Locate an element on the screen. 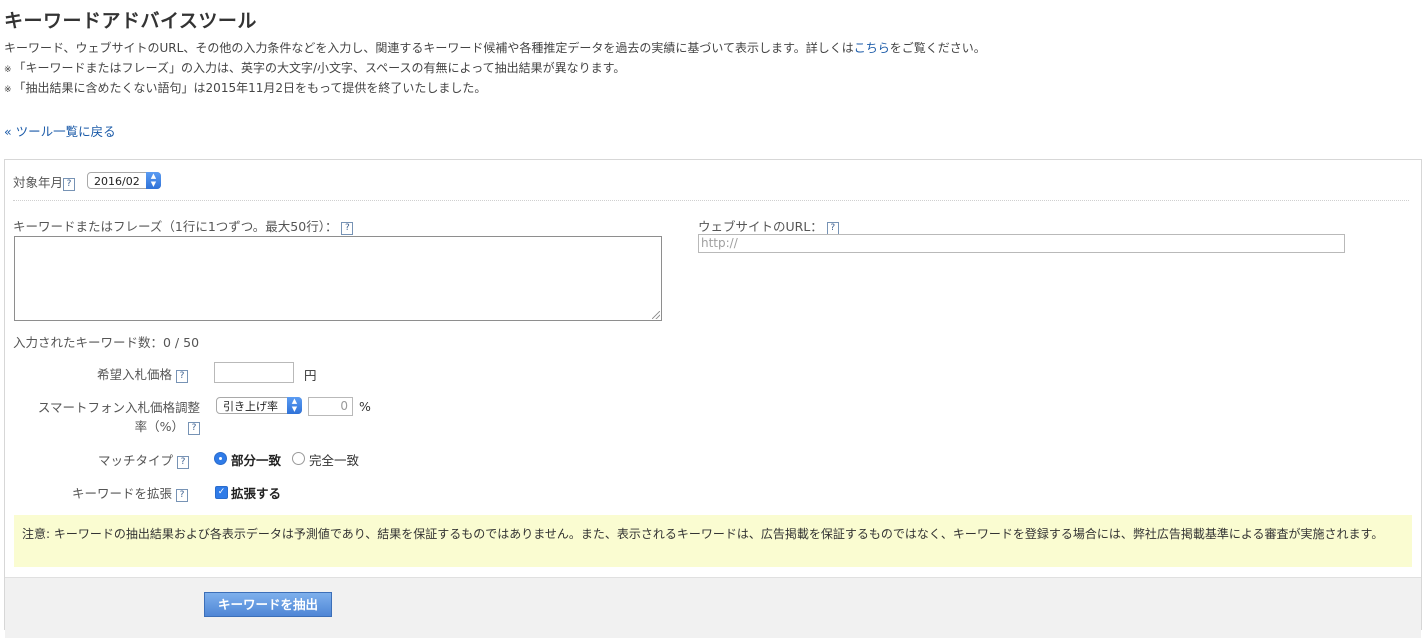  details-link: こちら is located at coordinates (872, 48).